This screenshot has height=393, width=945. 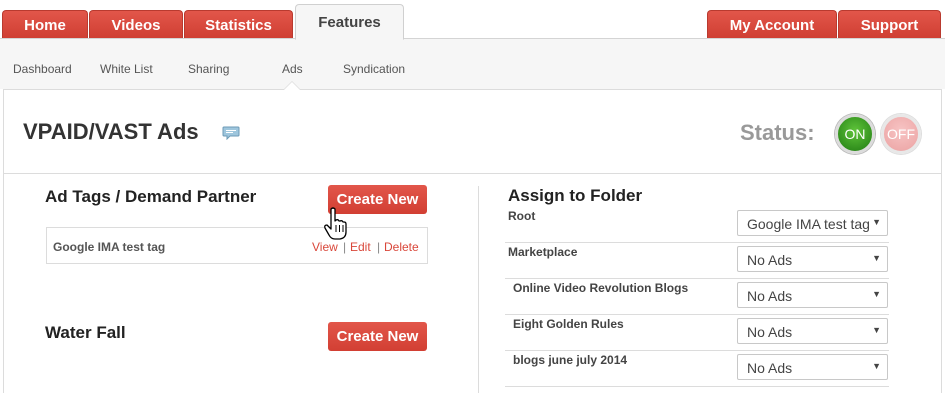 What do you see at coordinates (377, 336) in the screenshot?
I see `create-waterfall-button: Create New` at bounding box center [377, 336].